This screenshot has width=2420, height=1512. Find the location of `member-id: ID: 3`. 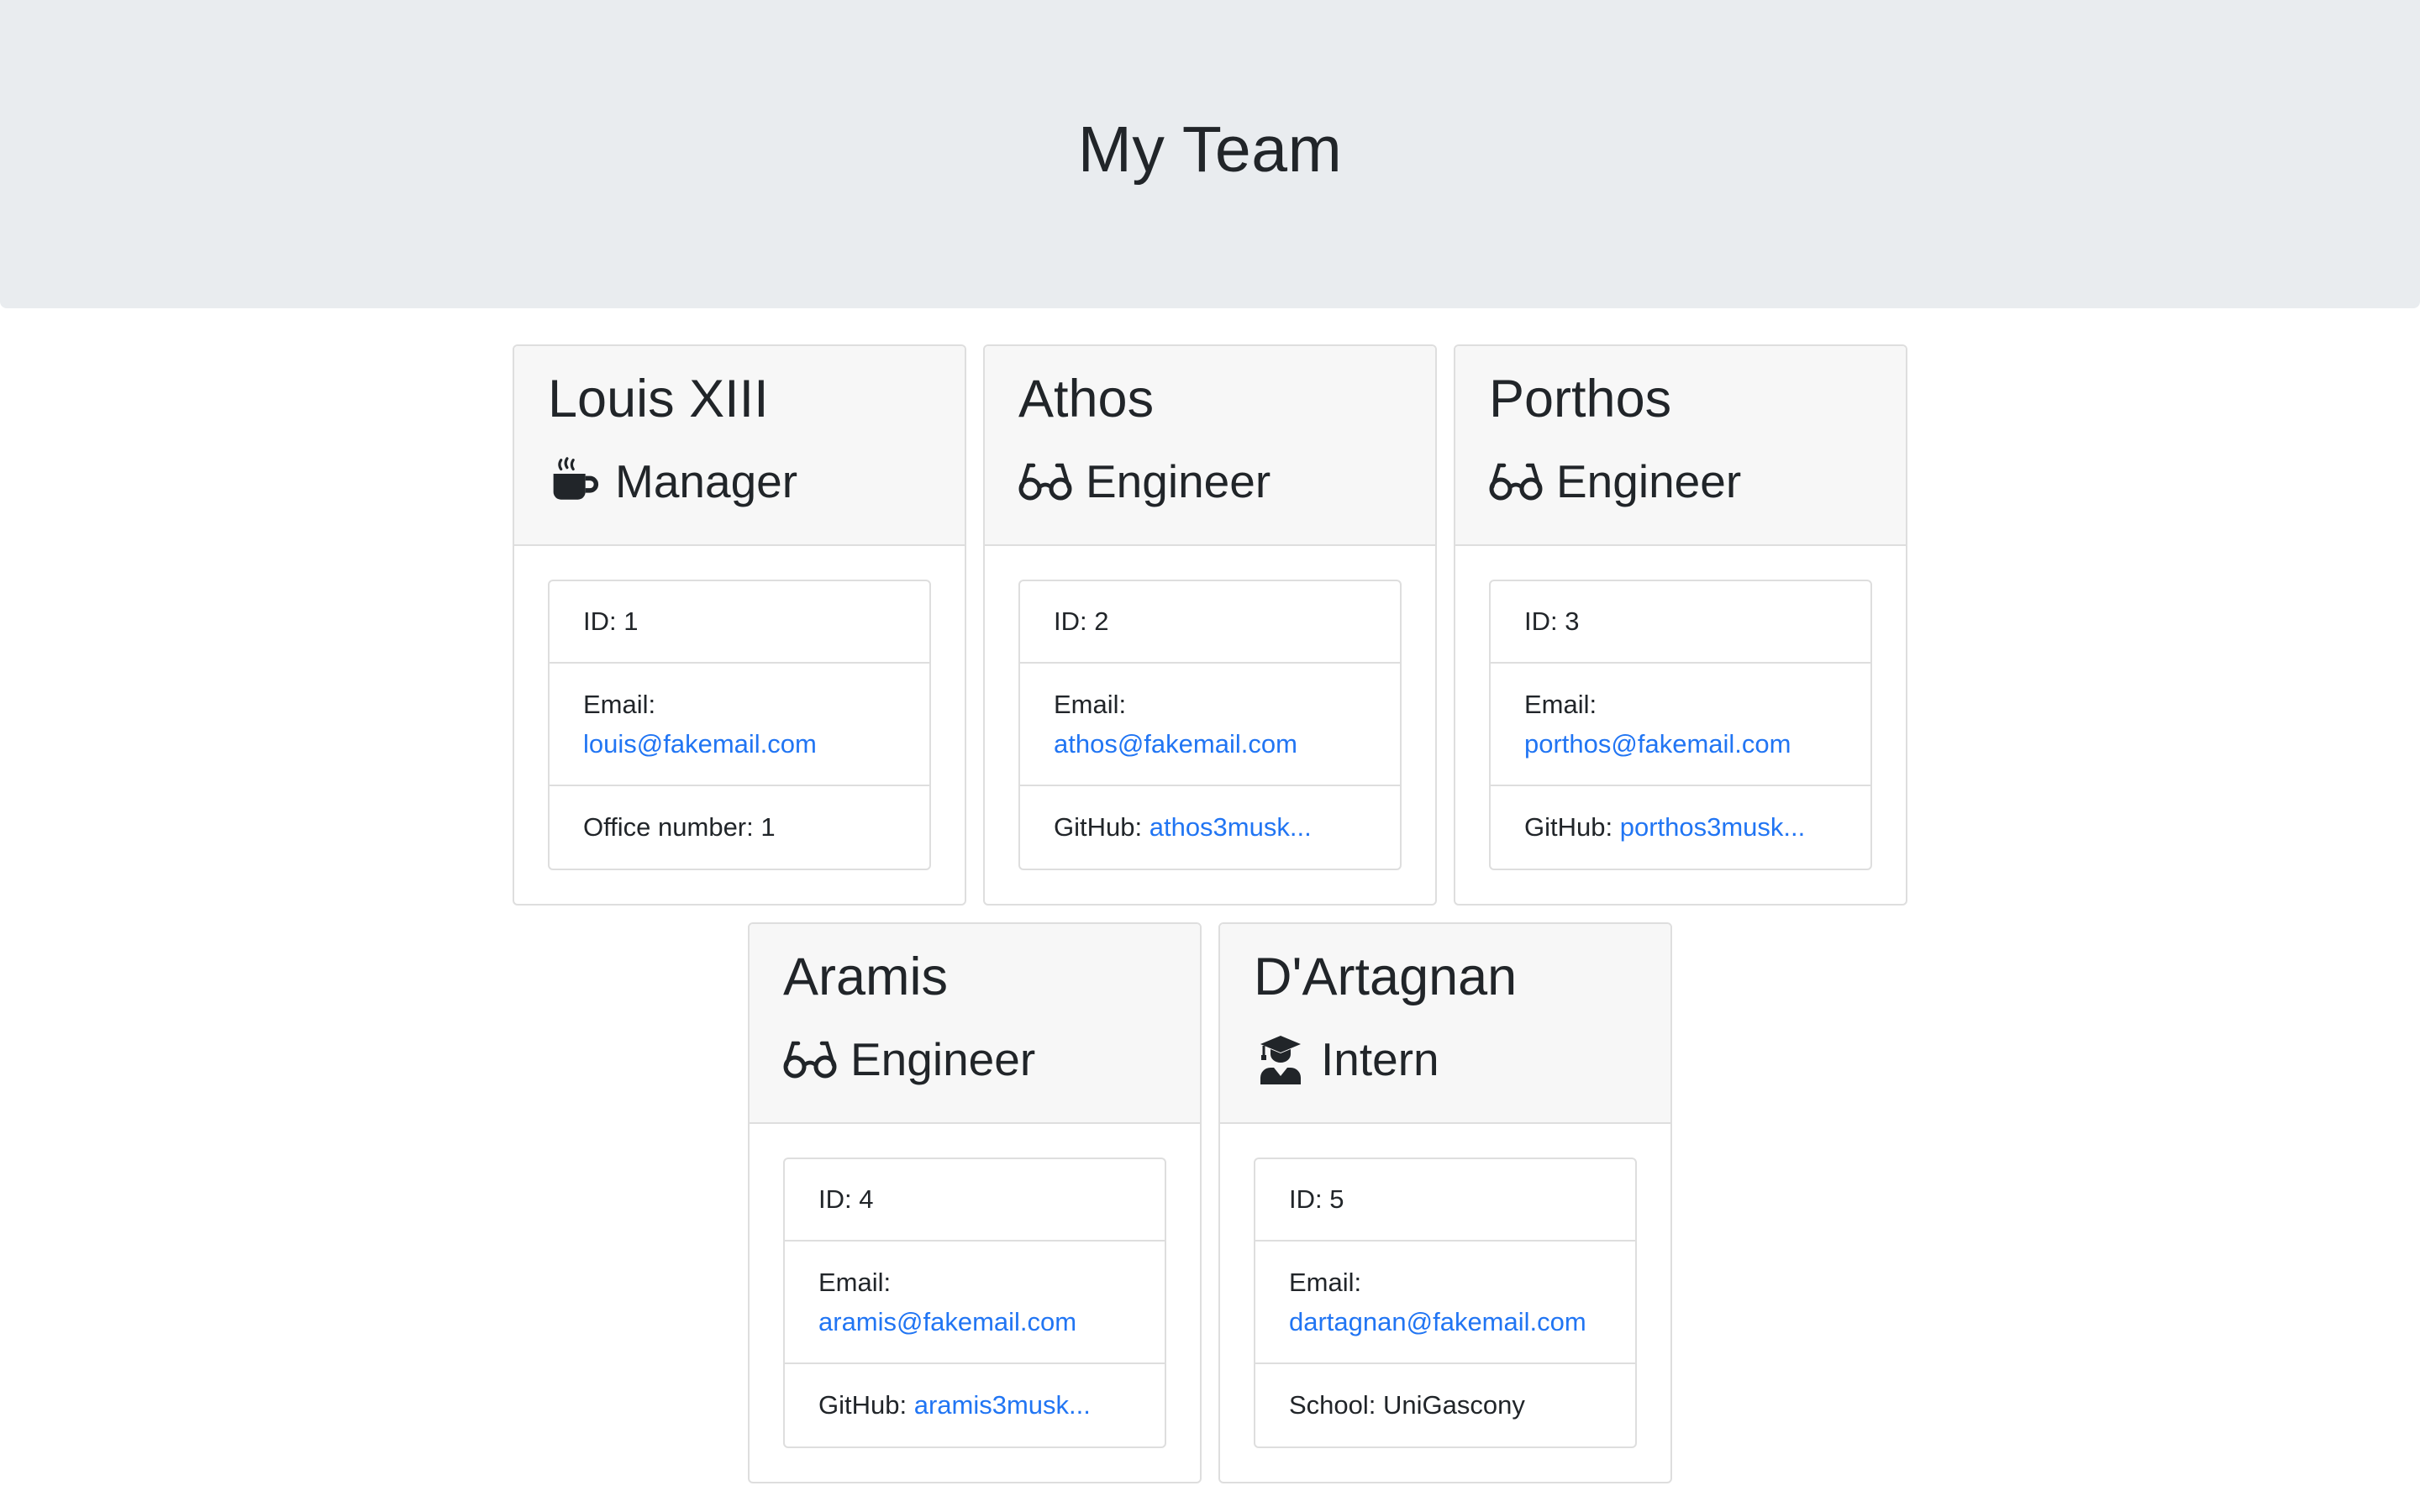

member-id: ID: 3 is located at coordinates (1680, 622).